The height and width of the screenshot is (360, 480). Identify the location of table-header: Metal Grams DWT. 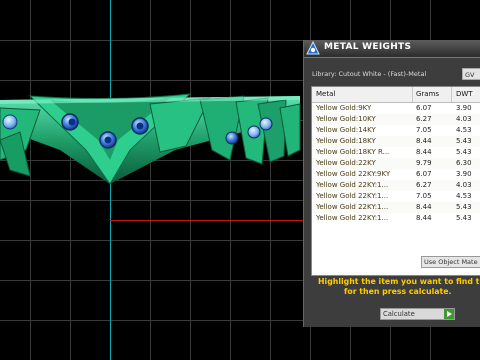
(396, 95).